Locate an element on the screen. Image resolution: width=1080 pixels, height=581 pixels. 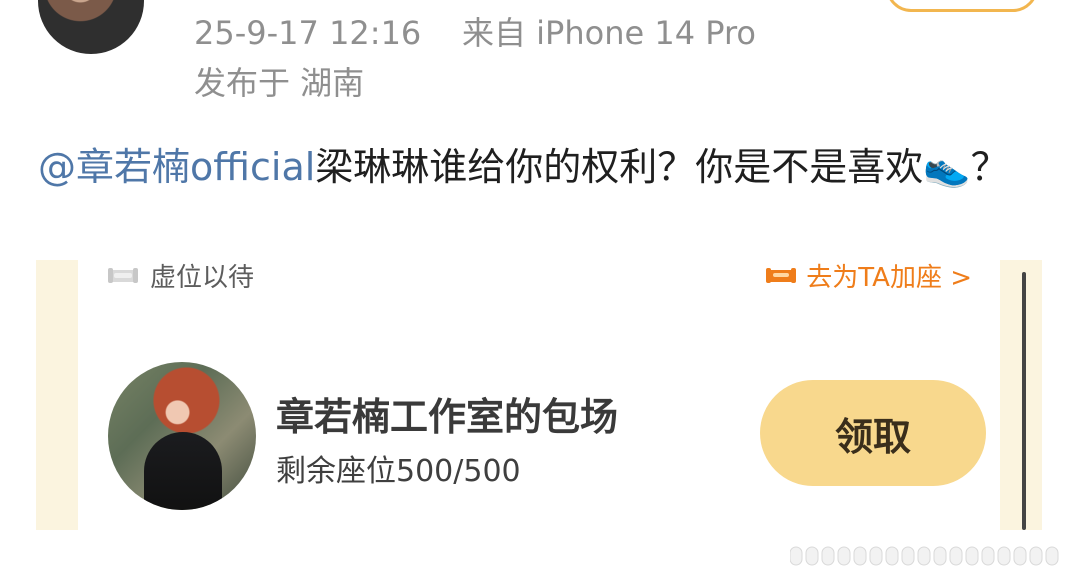
card-right-edge is located at coordinates (1021, 395).